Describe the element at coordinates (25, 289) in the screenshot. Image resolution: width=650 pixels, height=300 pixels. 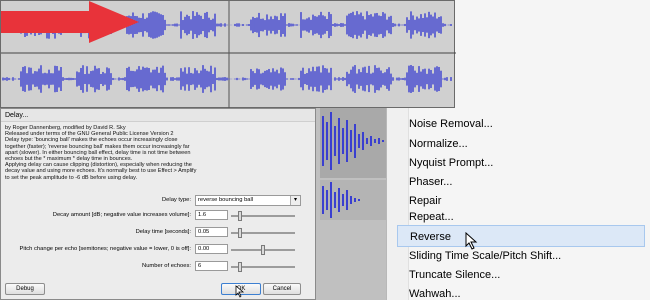
I see `debug-button: Debug` at that location.